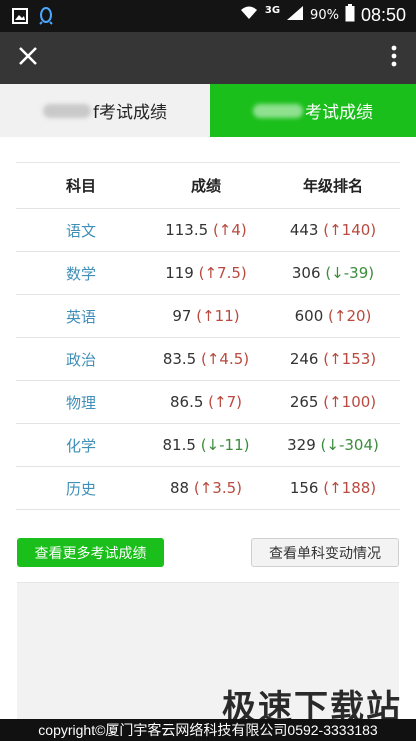 The height and width of the screenshot is (741, 416). Describe the element at coordinates (225, 359) in the screenshot. I see `score-change: (↑4.5)` at that location.